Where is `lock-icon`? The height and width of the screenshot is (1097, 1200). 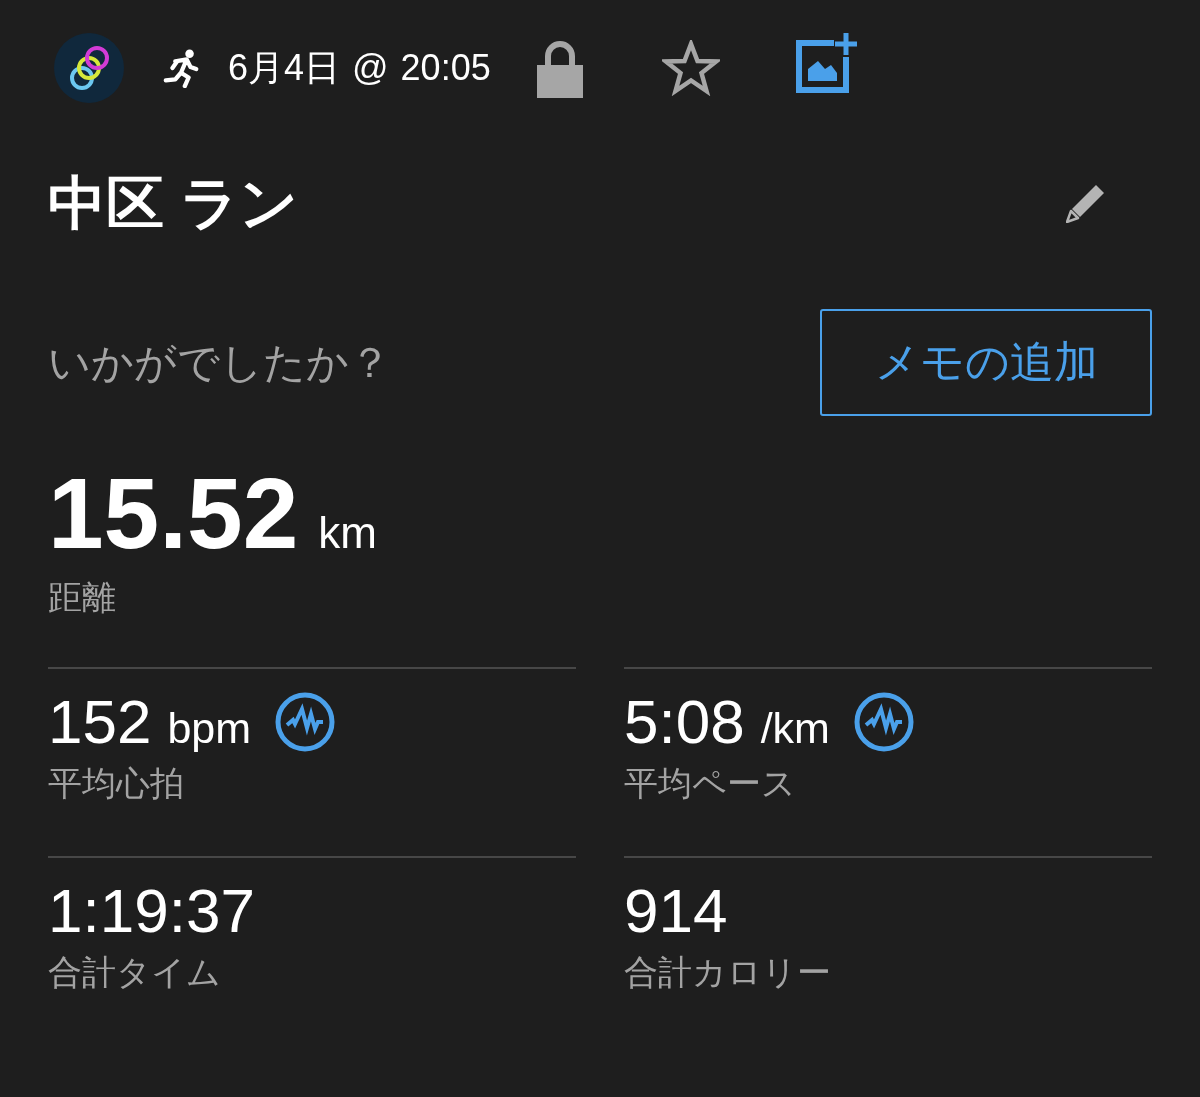 lock-icon is located at coordinates (559, 68).